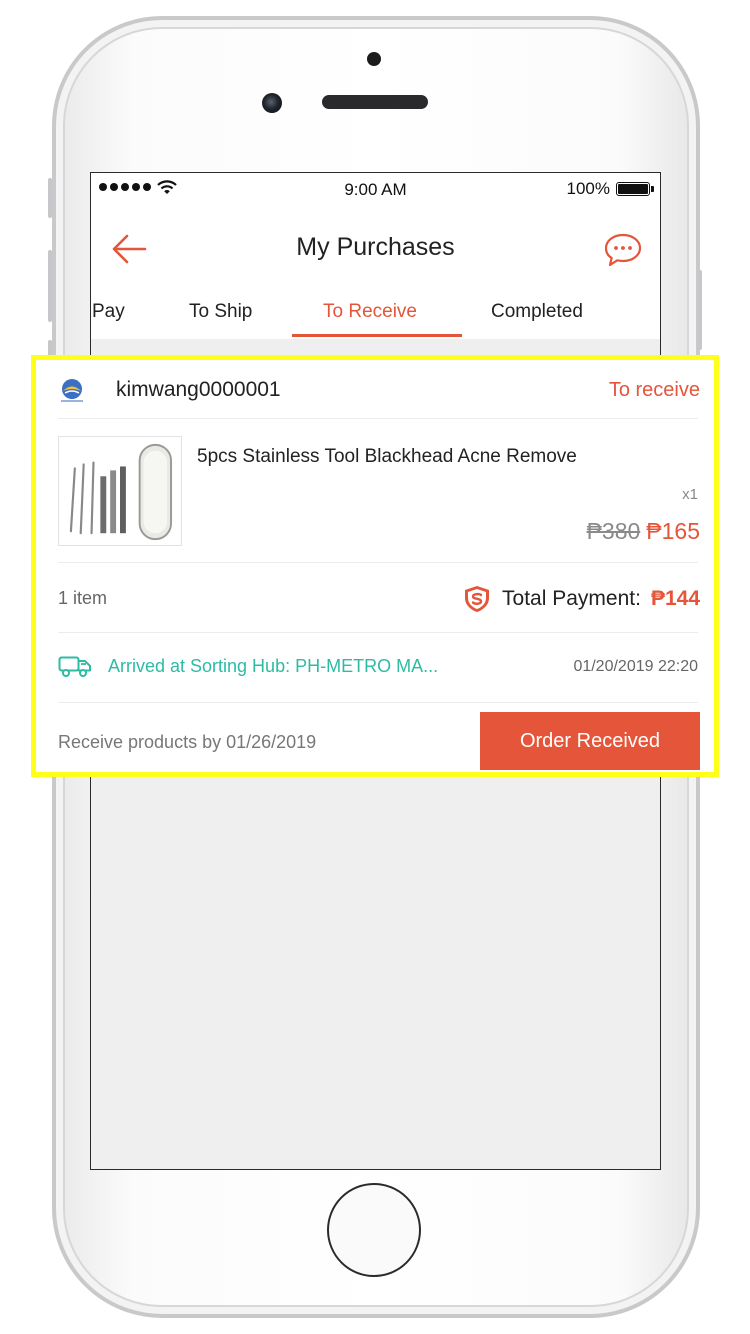  Describe the element at coordinates (537, 312) in the screenshot. I see `tab-completed: Completed` at that location.